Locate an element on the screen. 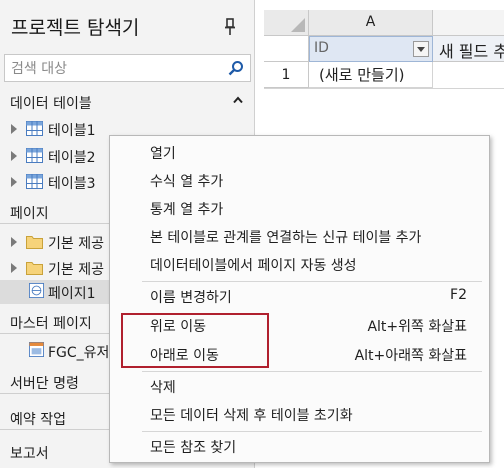  pin-icon is located at coordinates (230, 27).